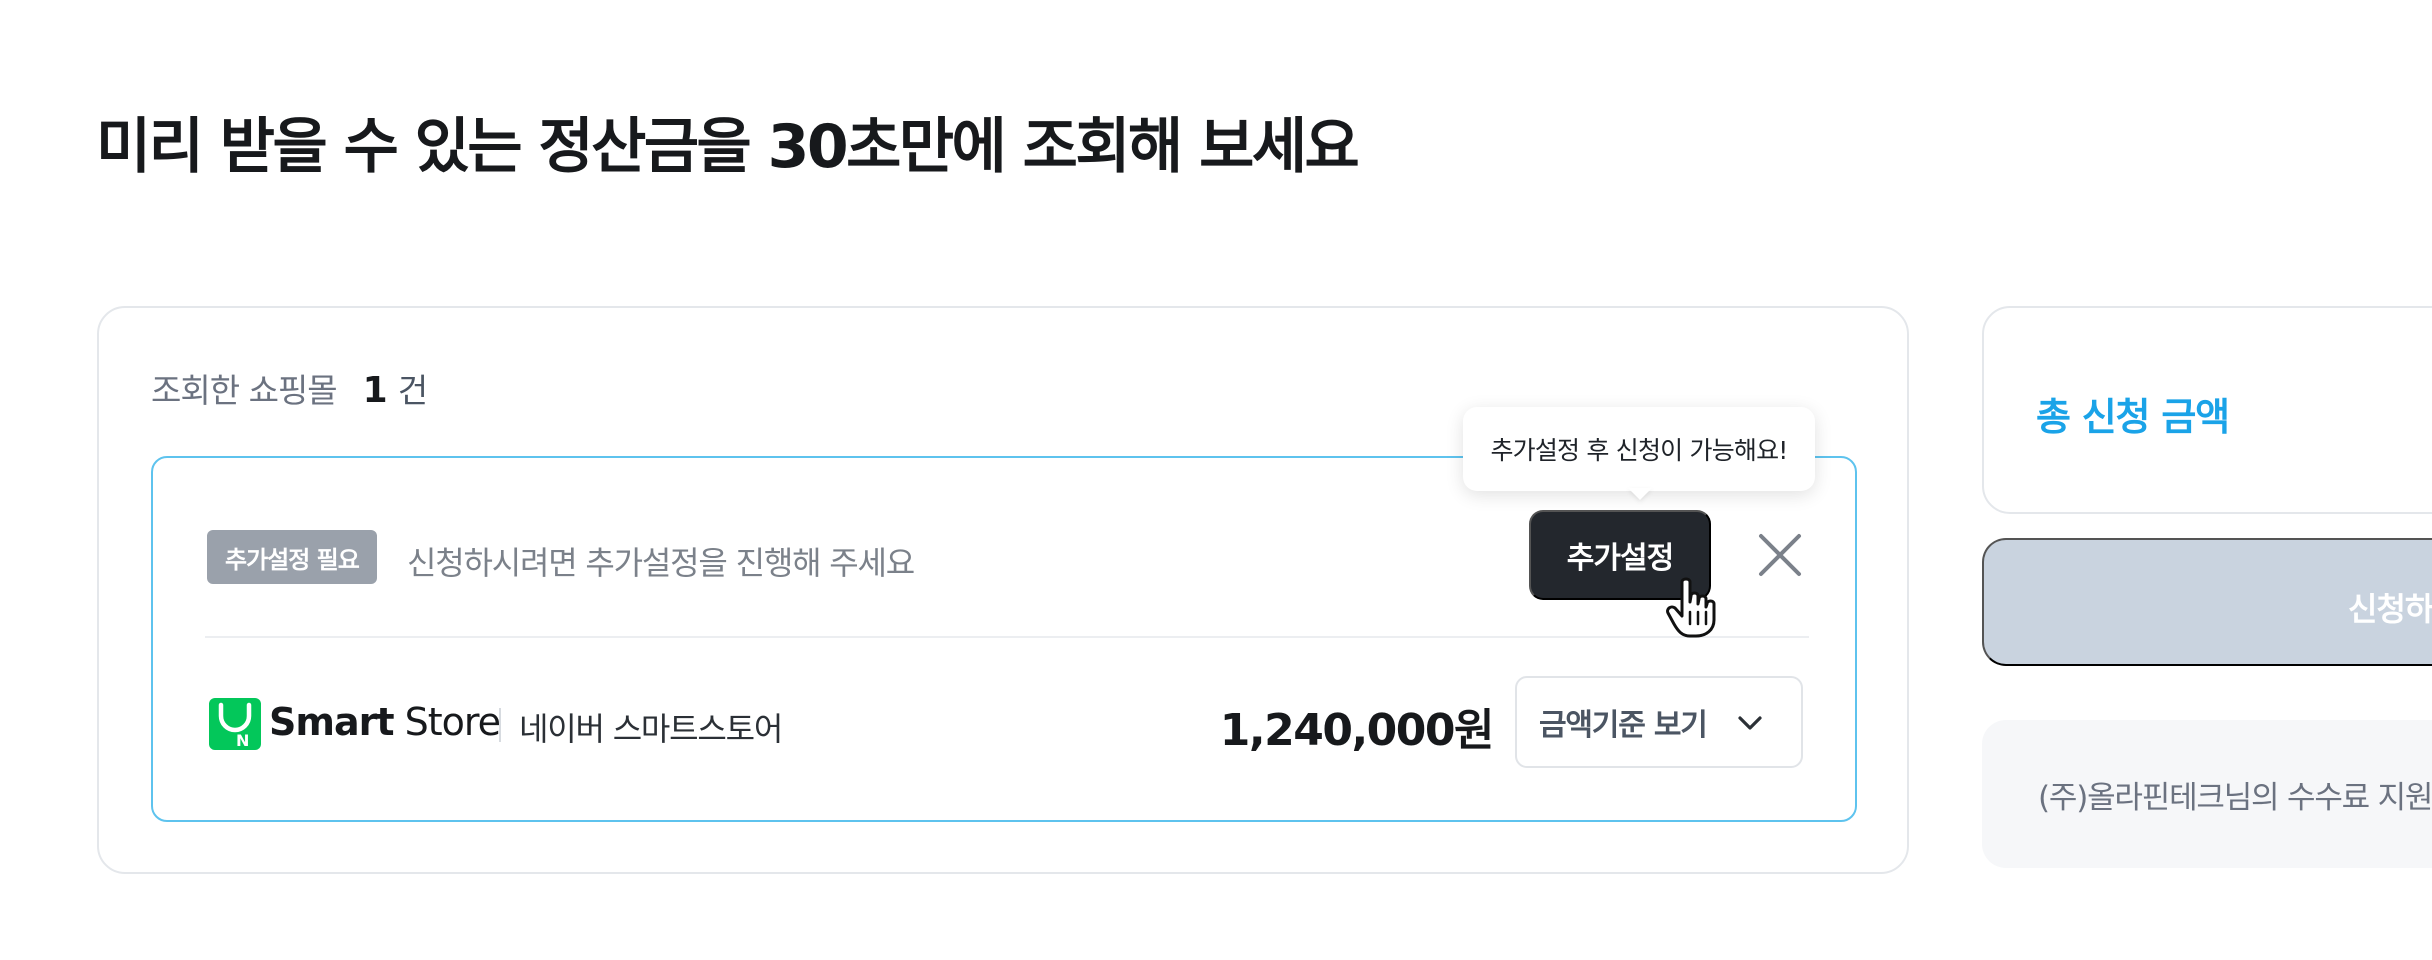 Image resolution: width=2432 pixels, height=960 pixels. I want to click on mall-count-label: 조회한 쇼핑몰, so click(244, 390).